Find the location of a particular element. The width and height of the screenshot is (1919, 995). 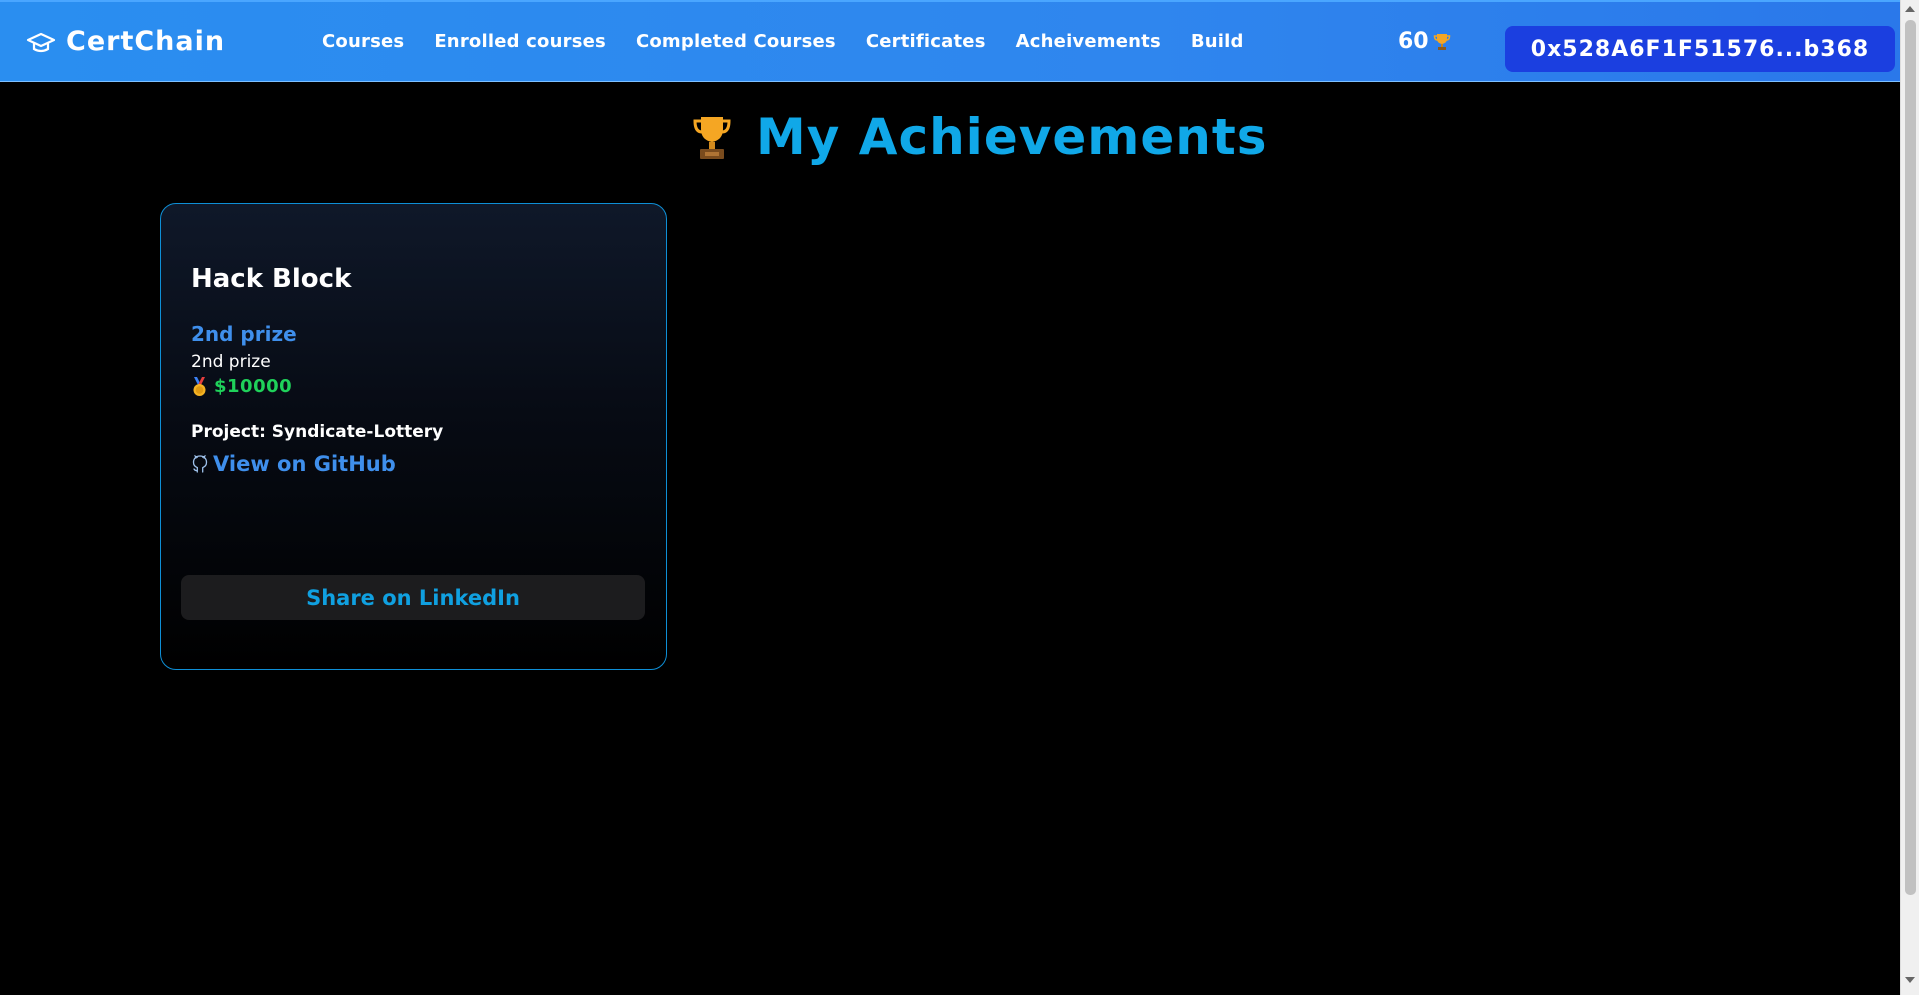

medal-icon is located at coordinates (199, 386).